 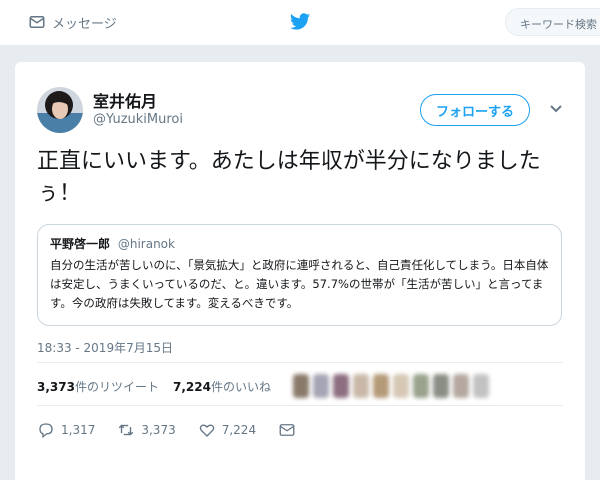 I want to click on retweet-button: 3,373, so click(x=146, y=430).